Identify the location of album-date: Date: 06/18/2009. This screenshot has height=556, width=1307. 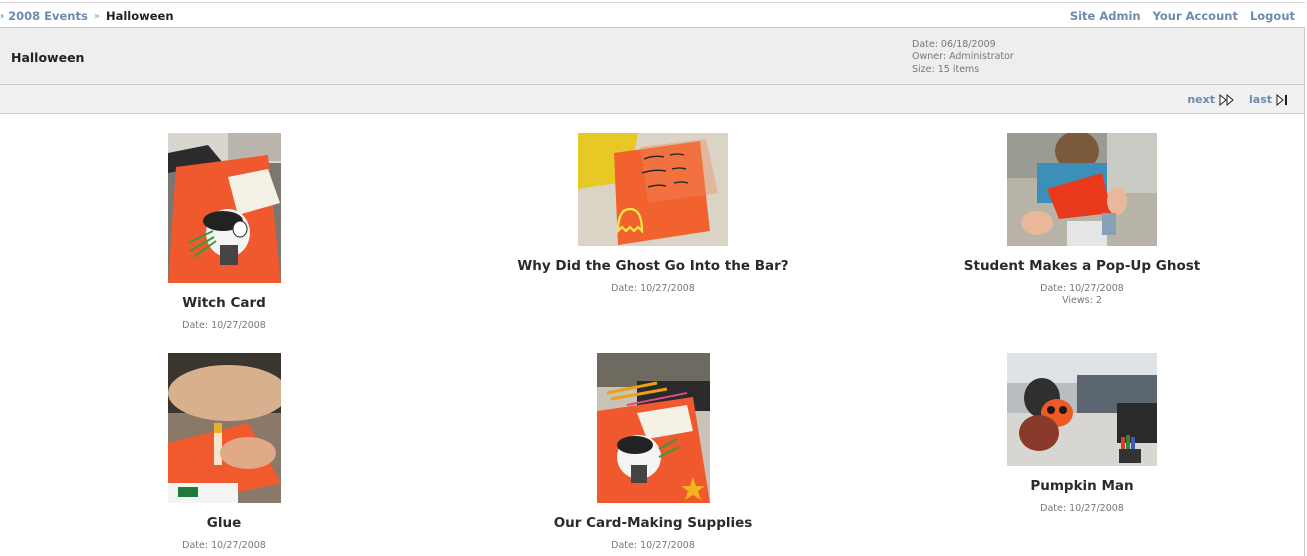
(954, 44).